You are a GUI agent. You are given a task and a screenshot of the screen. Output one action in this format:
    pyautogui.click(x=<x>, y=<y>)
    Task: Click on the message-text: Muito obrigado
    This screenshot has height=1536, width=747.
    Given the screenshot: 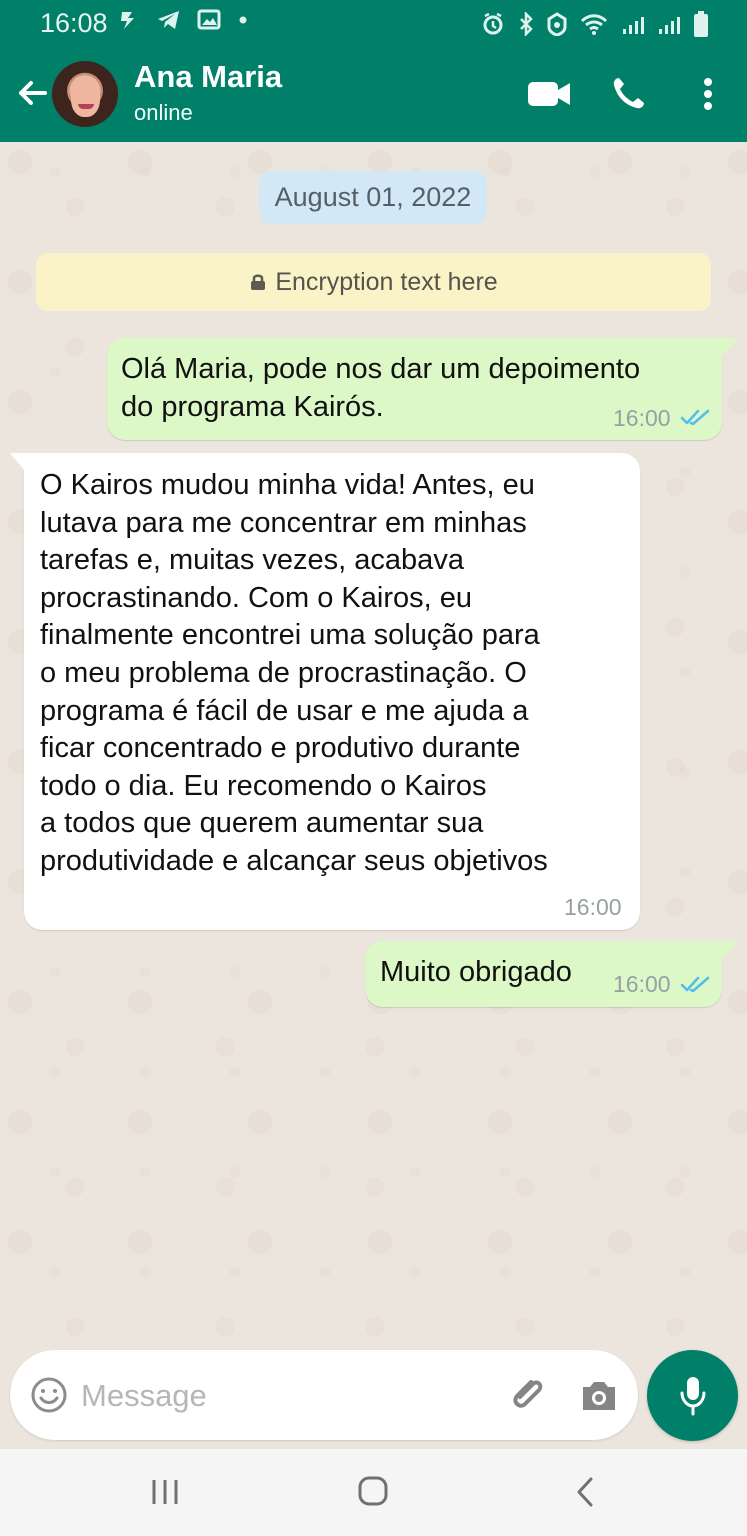 What is the action you would take?
    pyautogui.click(x=476, y=972)
    